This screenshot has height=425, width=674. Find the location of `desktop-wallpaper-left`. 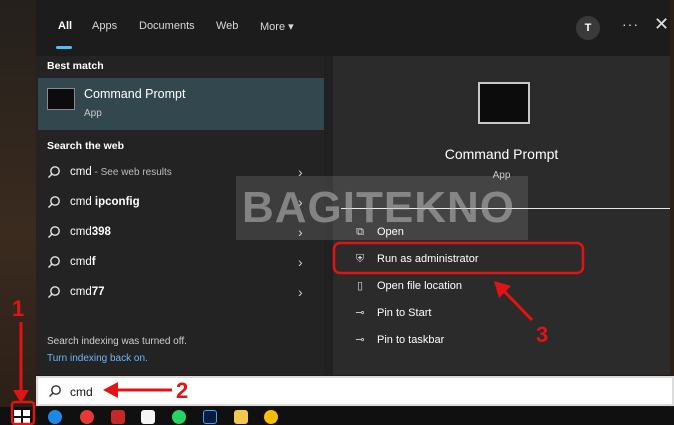

desktop-wallpaper-left is located at coordinates (18, 212).